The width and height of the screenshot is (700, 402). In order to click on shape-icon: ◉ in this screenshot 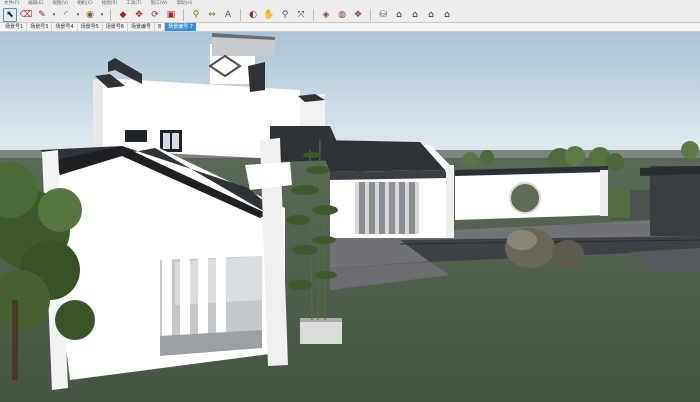, I will do `click(90, 15)`.